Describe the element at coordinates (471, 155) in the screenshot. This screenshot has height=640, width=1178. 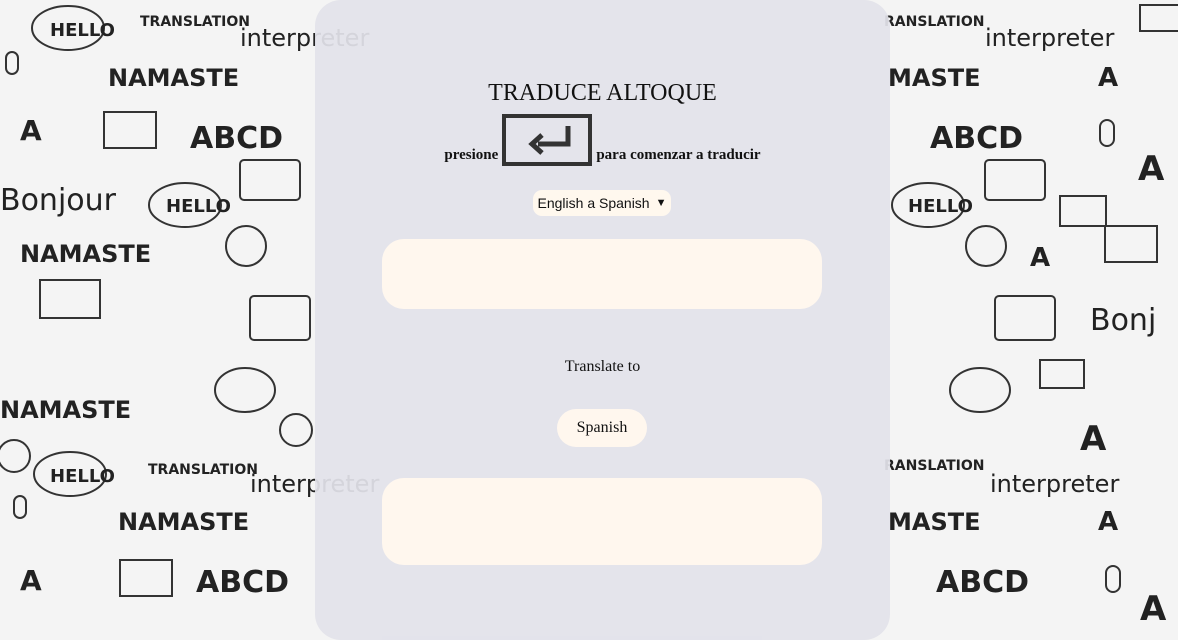
I see `instruction-before: presione` at that location.